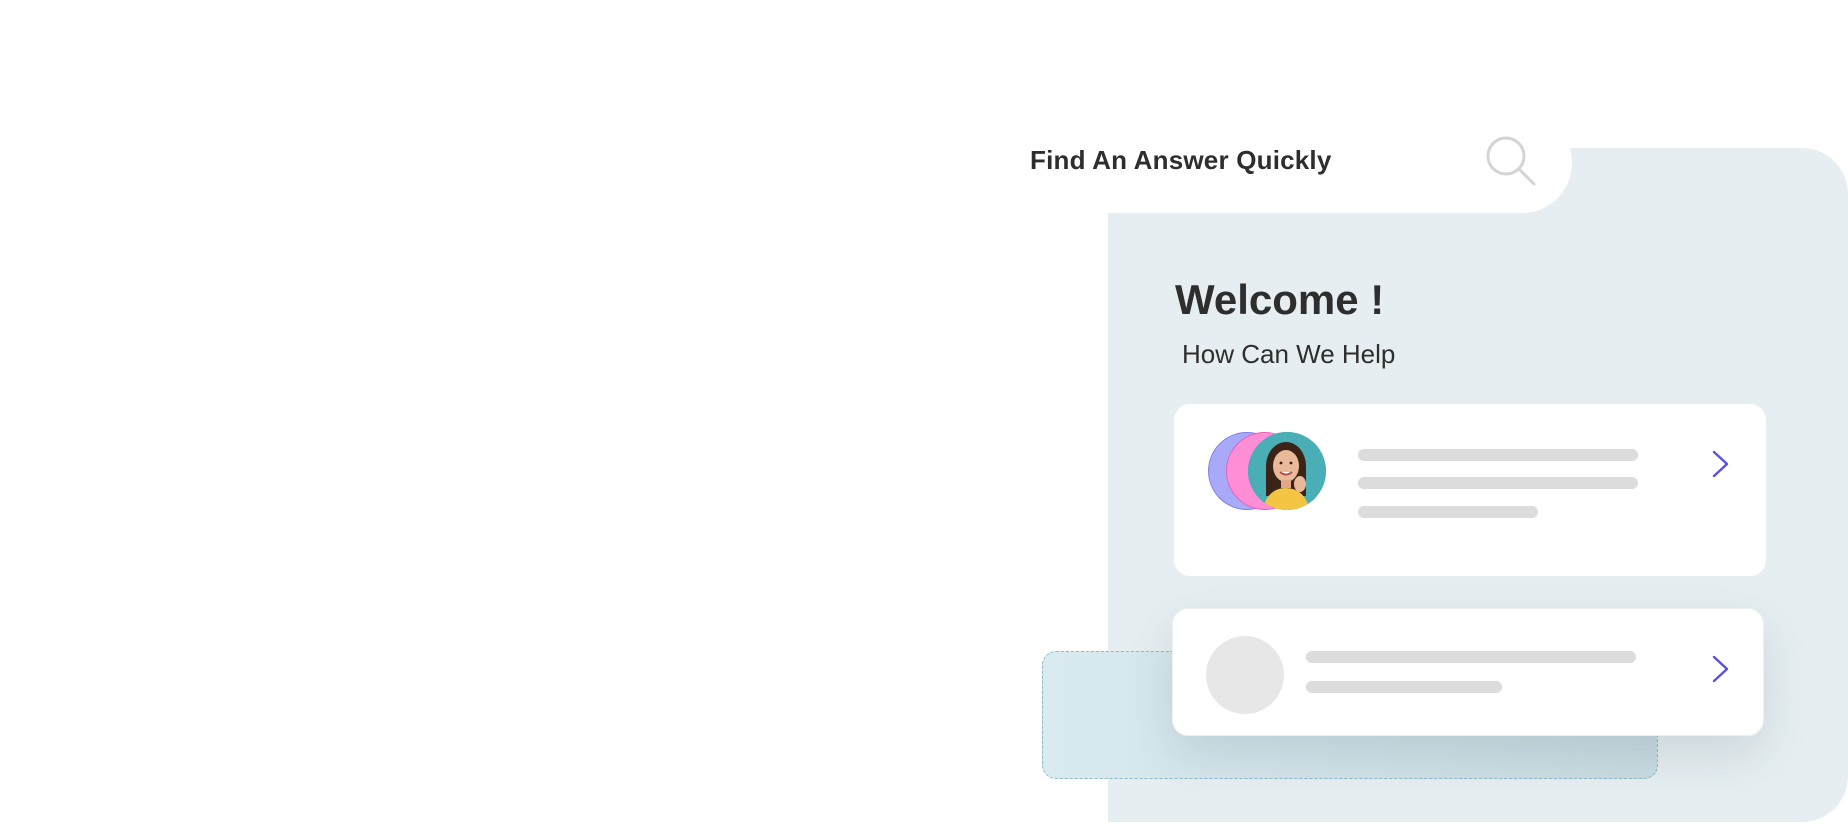 The image size is (1848, 834). I want to click on welcome-subtitle: How Can We Help, so click(1289, 354).